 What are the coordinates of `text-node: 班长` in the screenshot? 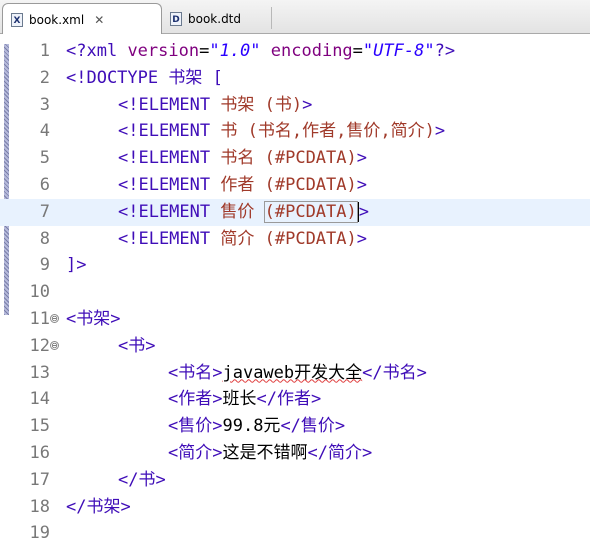 It's located at (239, 399).